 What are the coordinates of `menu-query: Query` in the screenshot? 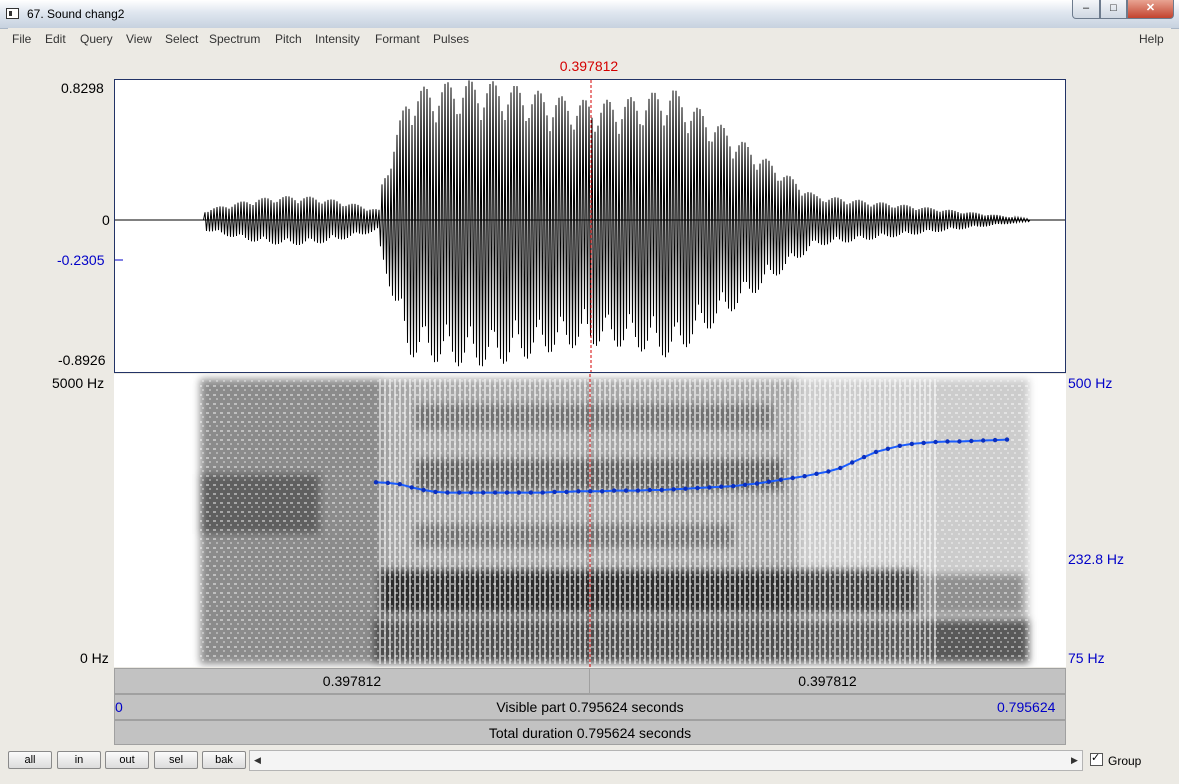 It's located at (96, 39).